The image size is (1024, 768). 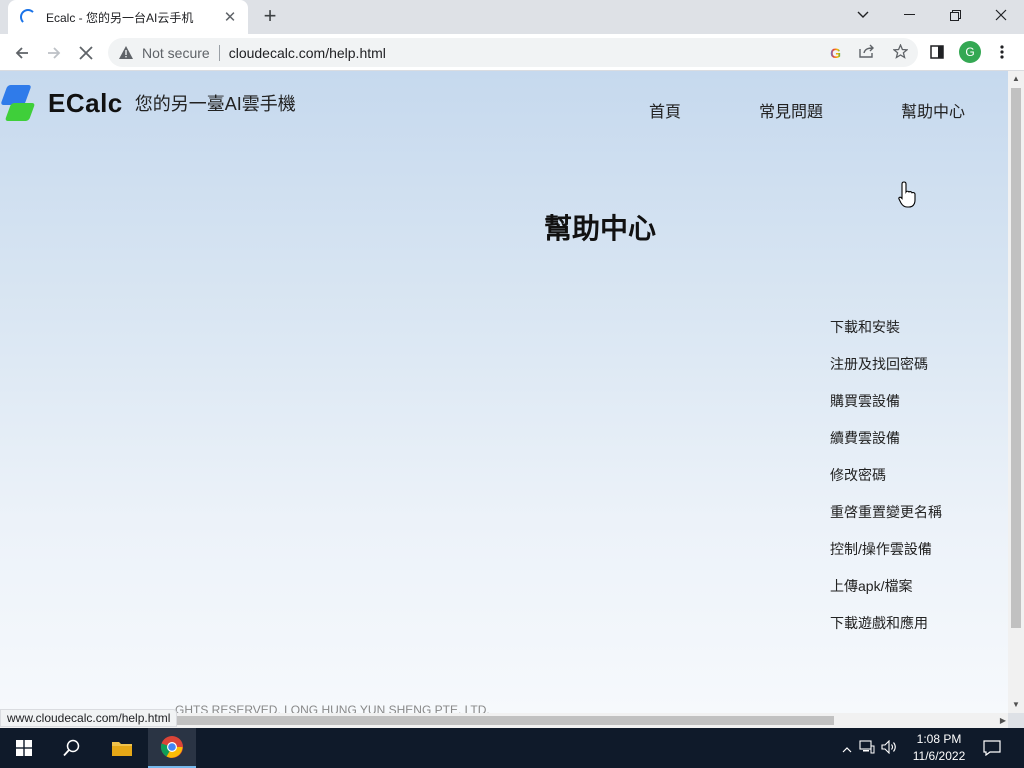 What do you see at coordinates (18, 103) in the screenshot?
I see `ecalc-logo-icon` at bounding box center [18, 103].